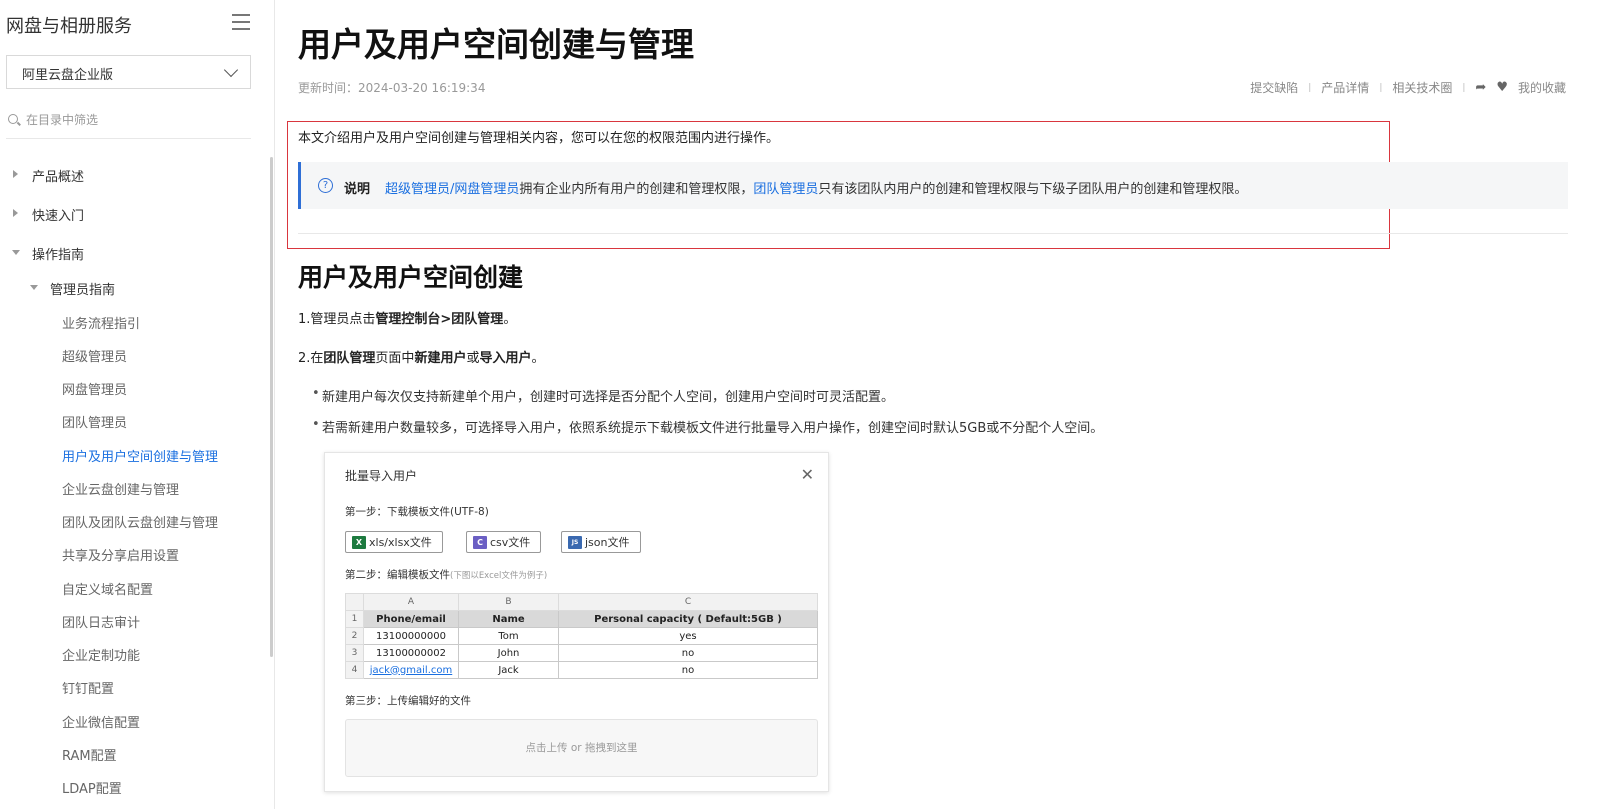 The height and width of the screenshot is (809, 1604). What do you see at coordinates (575, 542) in the screenshot?
I see `json-file-icon: JS` at bounding box center [575, 542].